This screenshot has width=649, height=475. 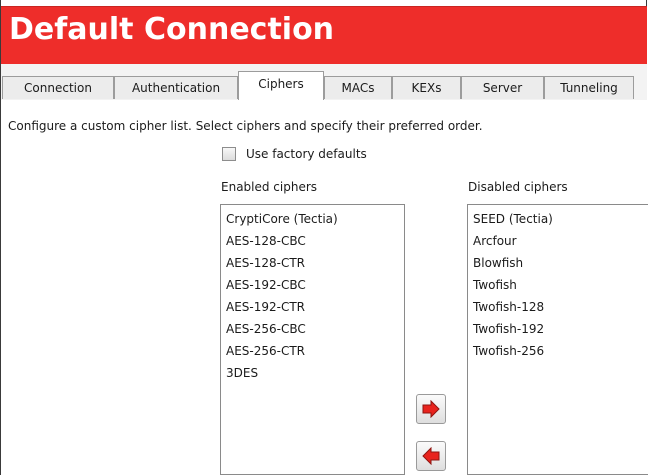 I want to click on tab-macs: MACs, so click(x=358, y=87).